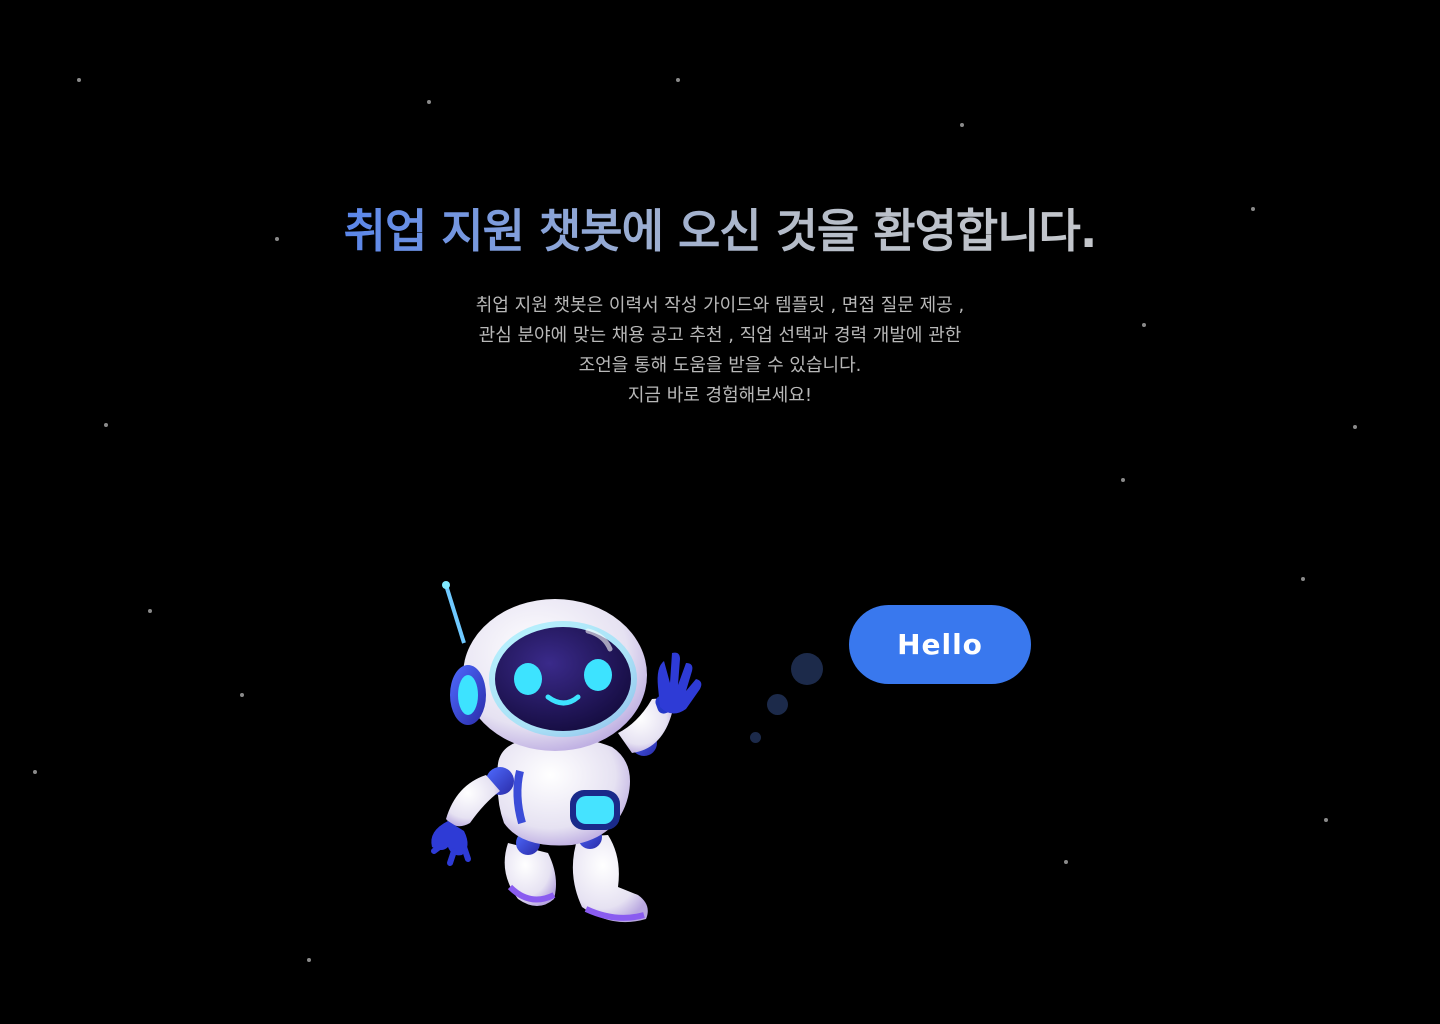 Image resolution: width=1440 pixels, height=1024 pixels. What do you see at coordinates (720, 305) in the screenshot?
I see `description-line: 취업 지원 챗봇은 이력서 작성 가이드와 템플릿 , 면접 질문 제공 ,` at bounding box center [720, 305].